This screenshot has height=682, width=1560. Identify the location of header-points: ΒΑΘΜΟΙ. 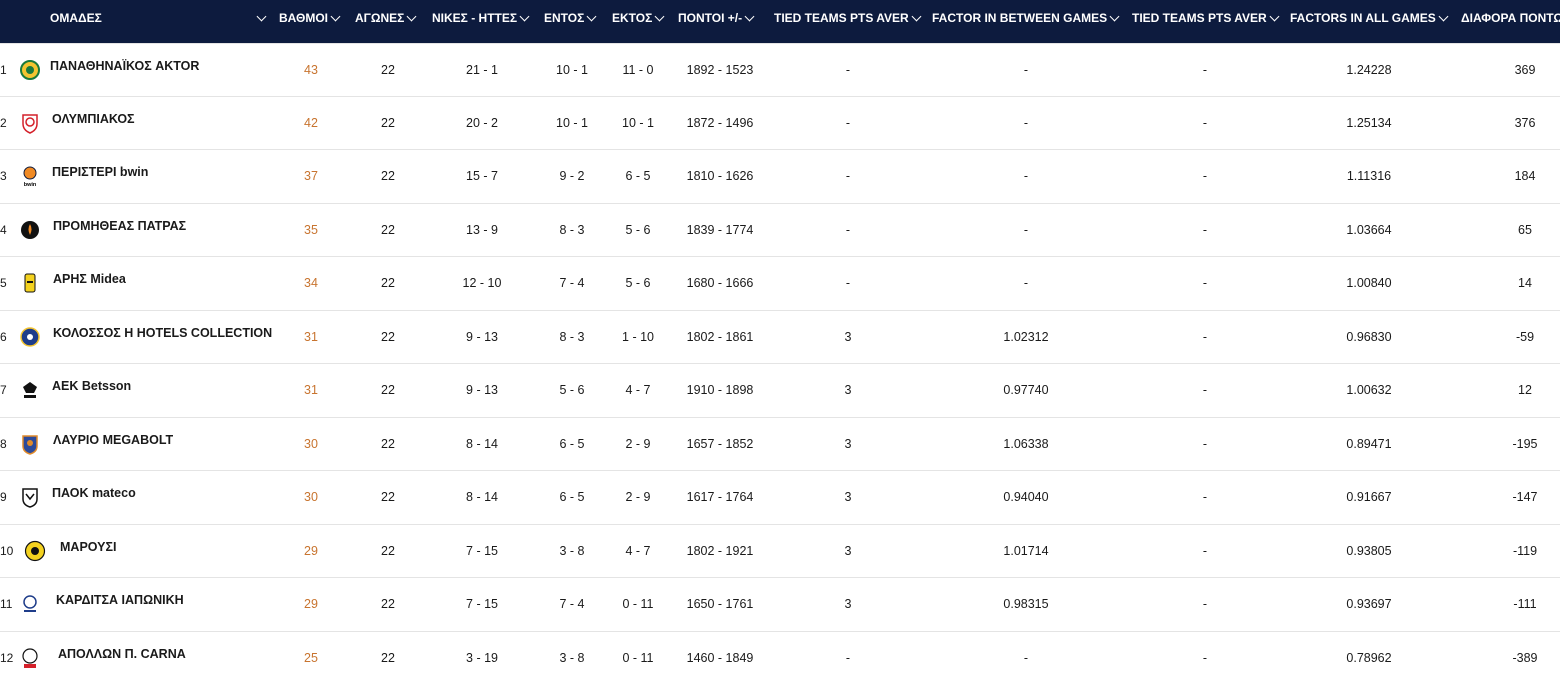
(310, 18).